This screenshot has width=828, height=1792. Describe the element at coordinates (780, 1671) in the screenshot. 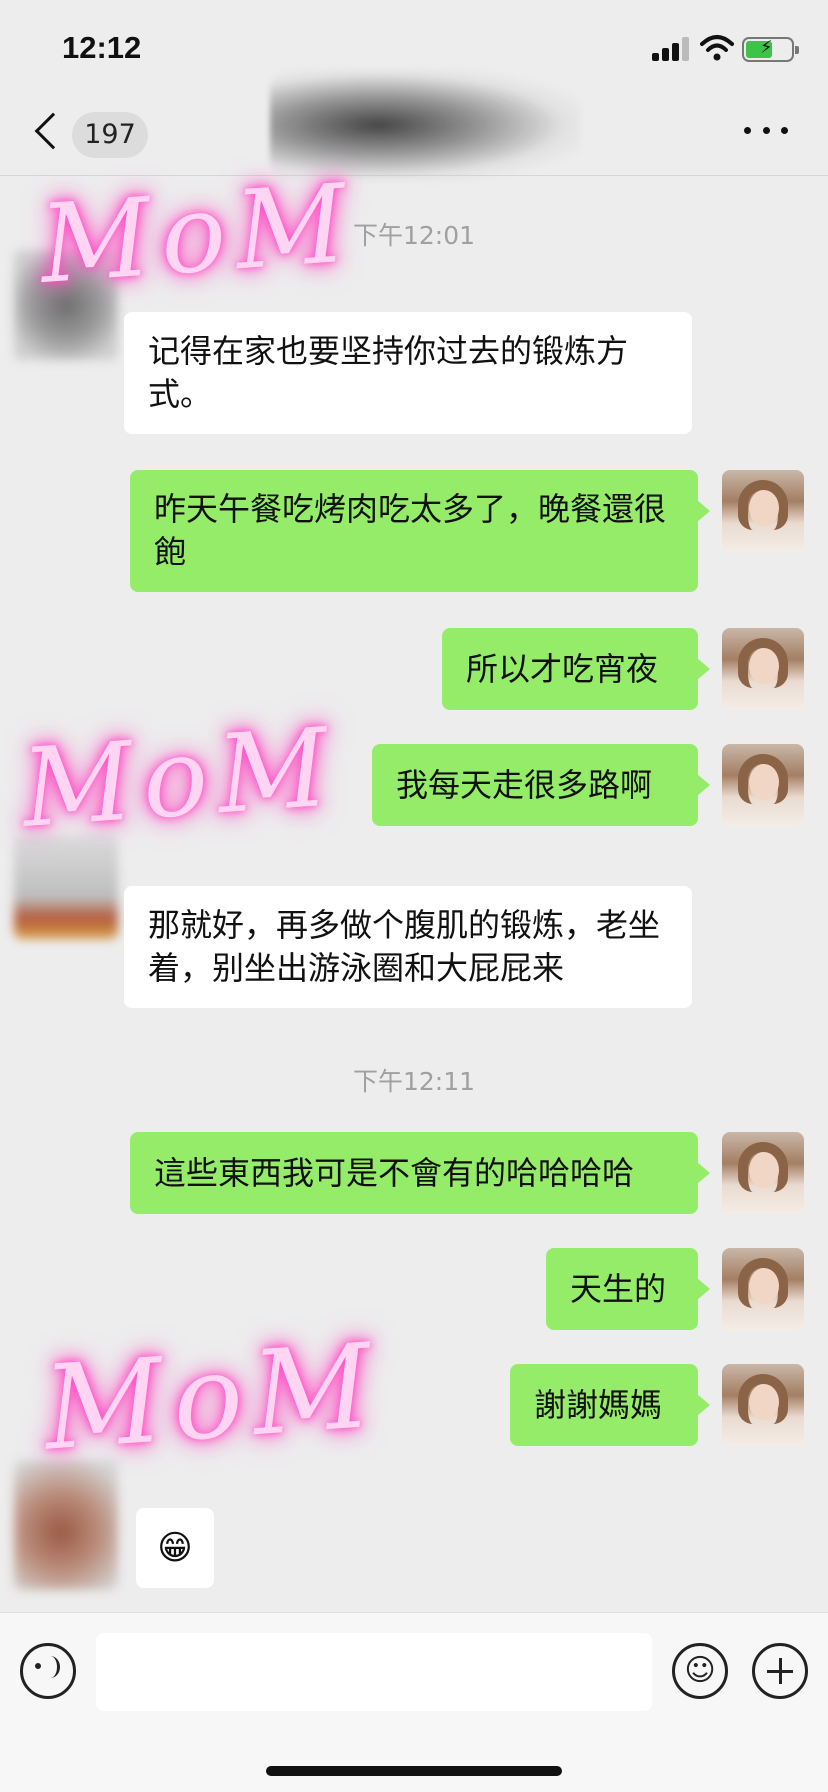

I see `plus-icon` at that location.